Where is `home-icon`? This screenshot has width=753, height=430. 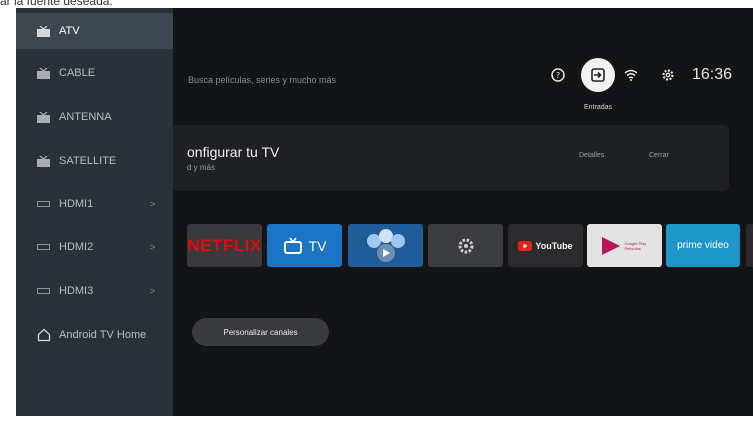
home-icon is located at coordinates (44, 335).